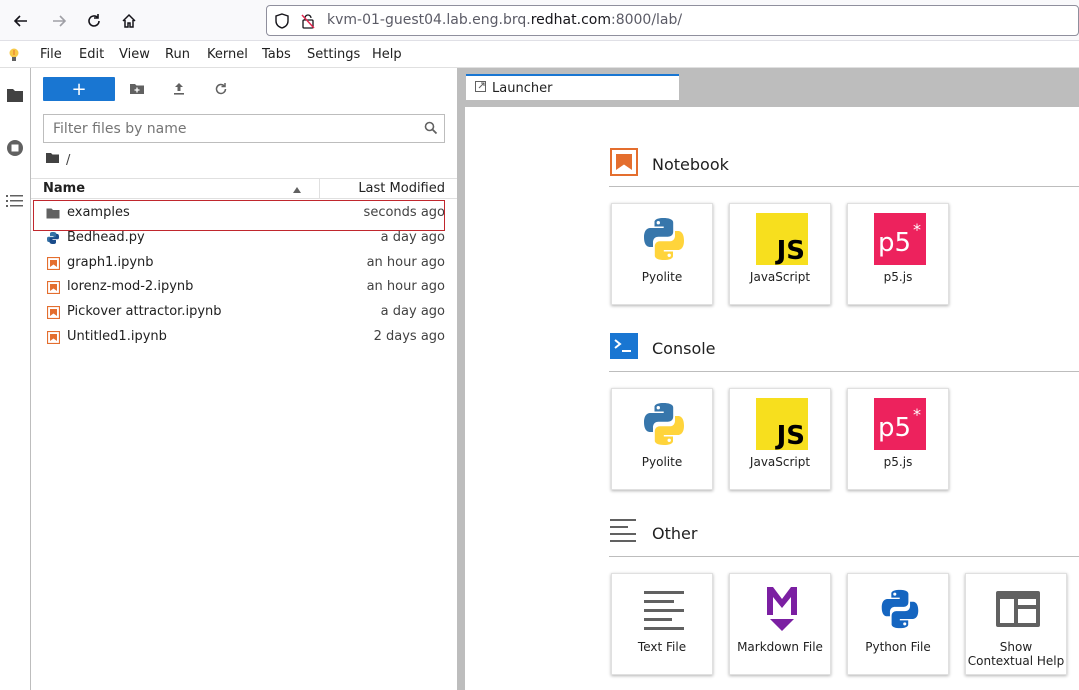  I want to click on column-name-header: Name, so click(64, 188).